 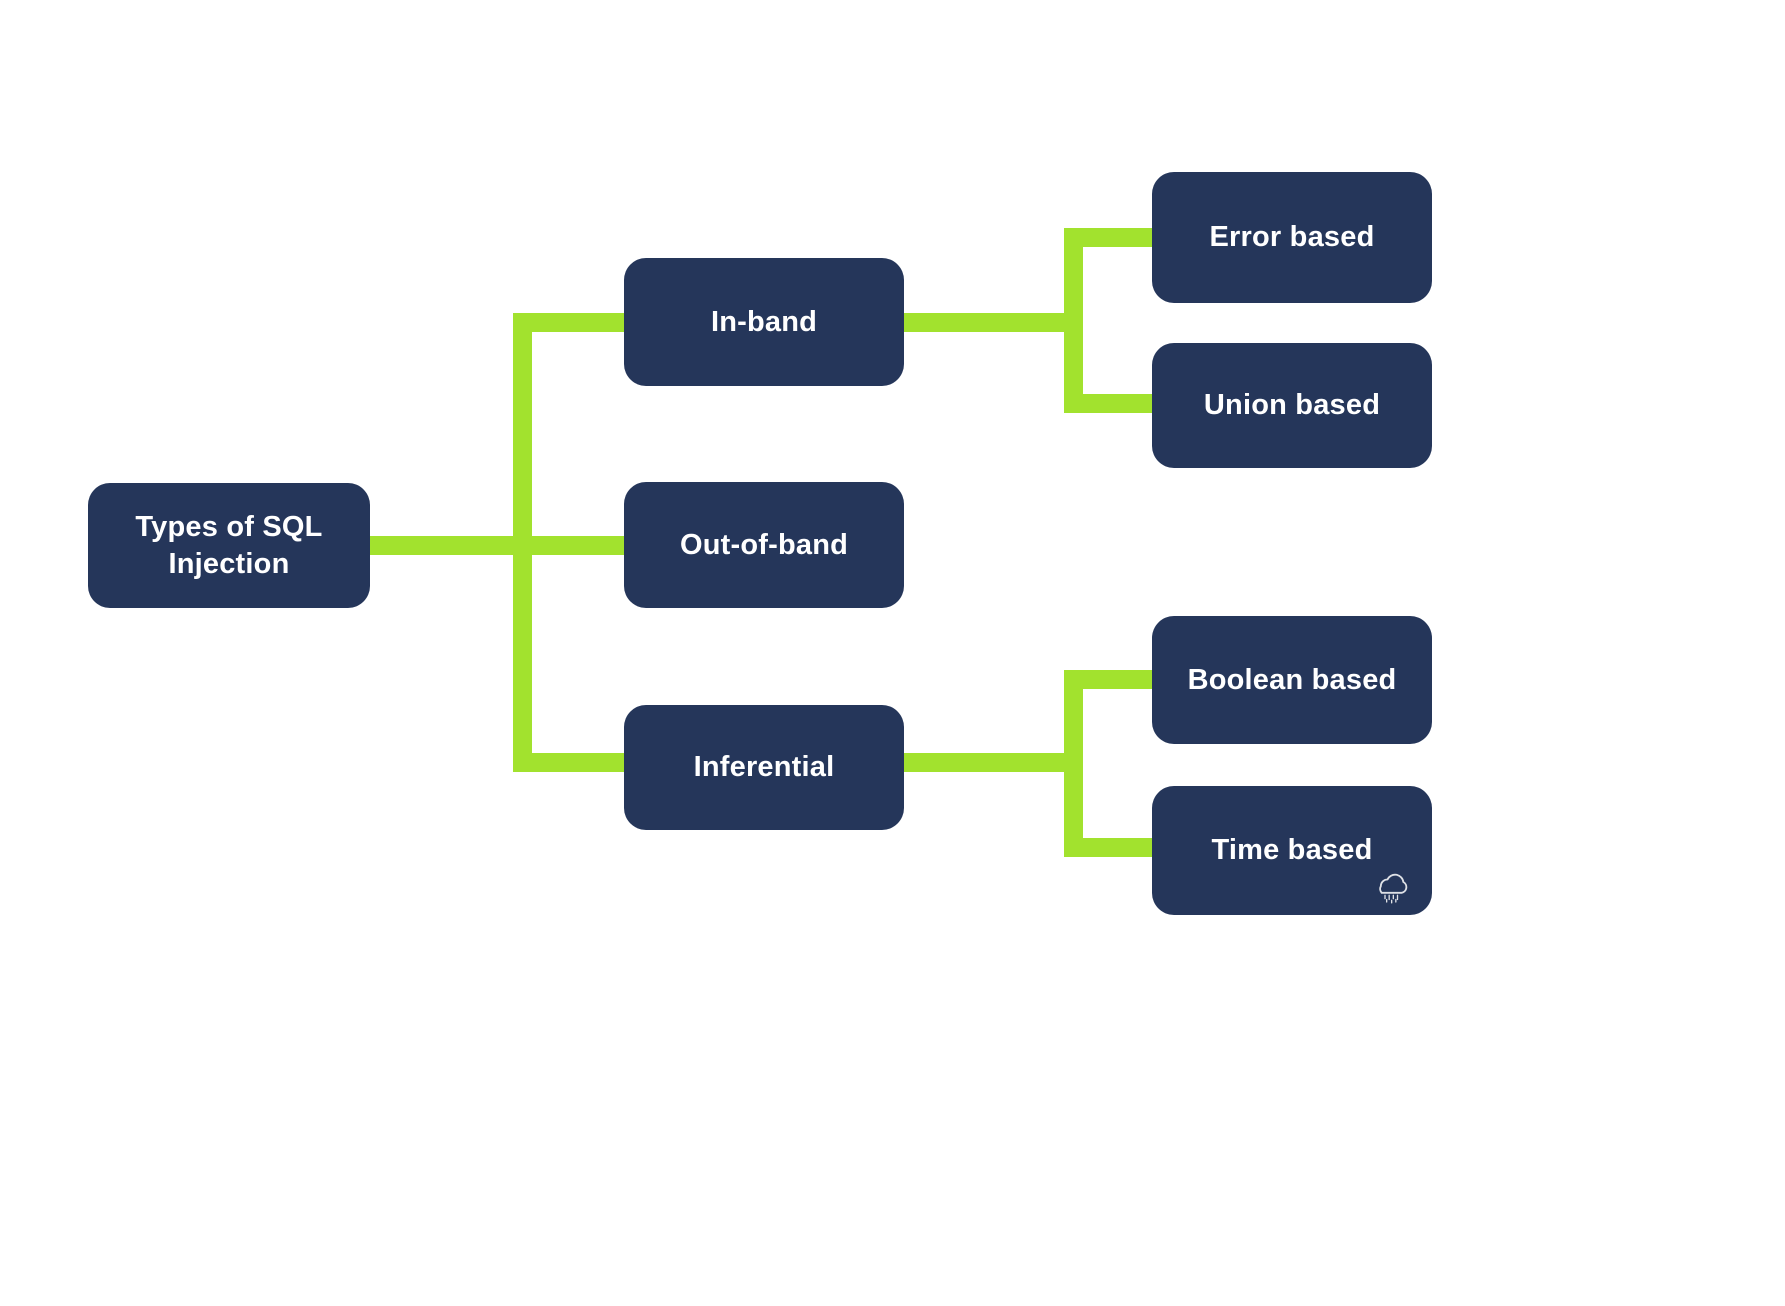 I want to click on connector-main-trunk, so click(x=522, y=542).